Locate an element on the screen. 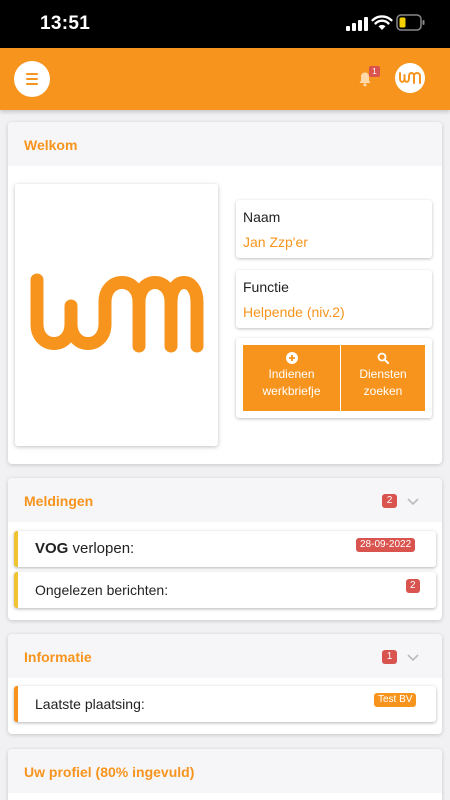 The height and width of the screenshot is (800, 450). wam-logo-image is located at coordinates (117, 313).